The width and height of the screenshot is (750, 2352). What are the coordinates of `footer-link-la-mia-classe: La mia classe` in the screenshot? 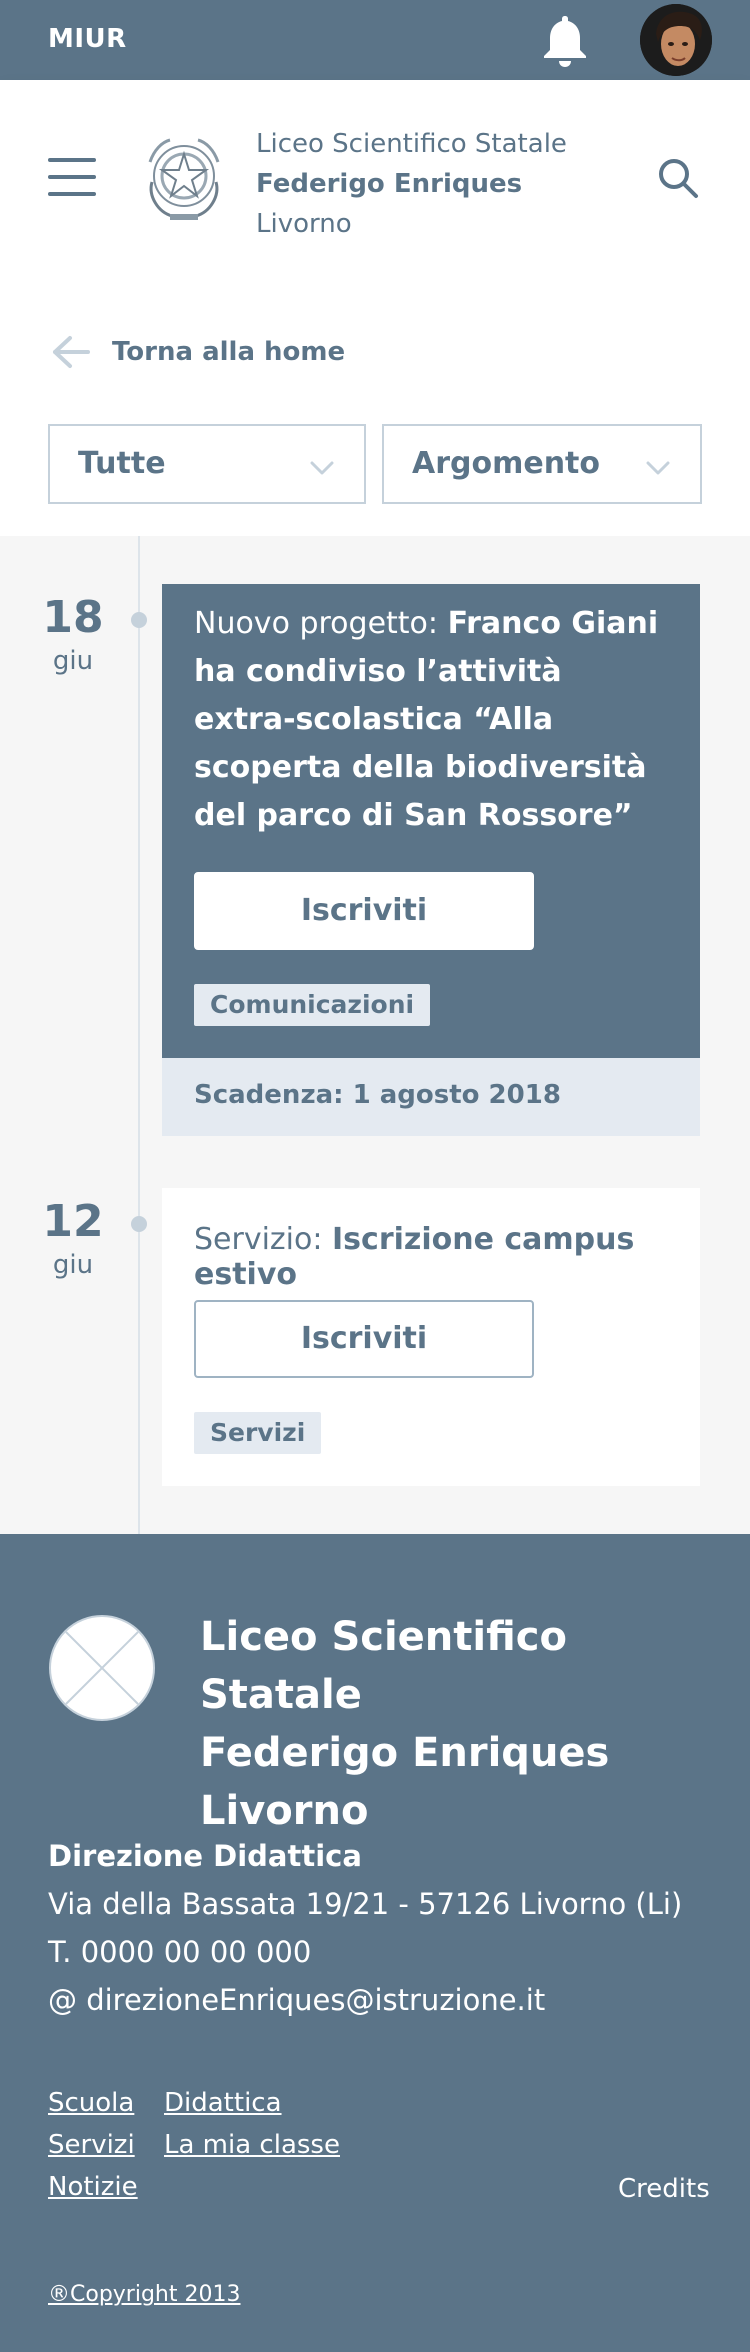 It's located at (252, 2145).